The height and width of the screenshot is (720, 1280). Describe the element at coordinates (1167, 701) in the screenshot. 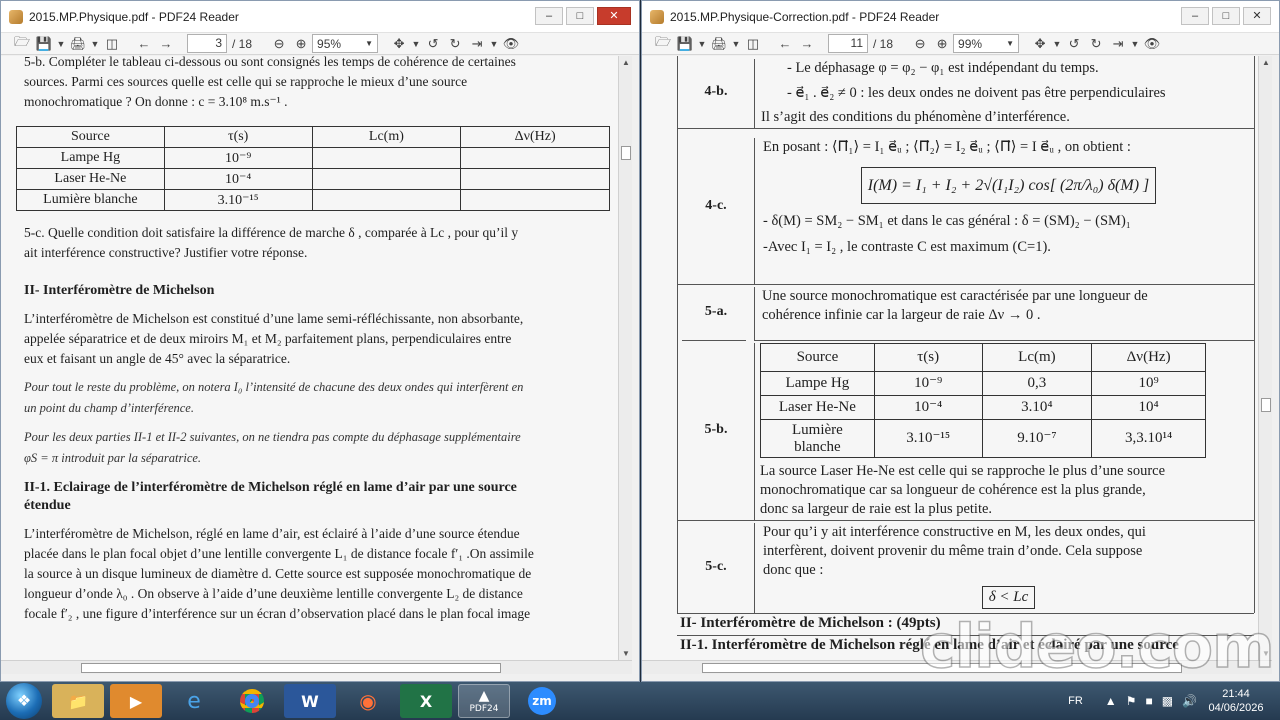

I see `network-icon: ▩` at that location.